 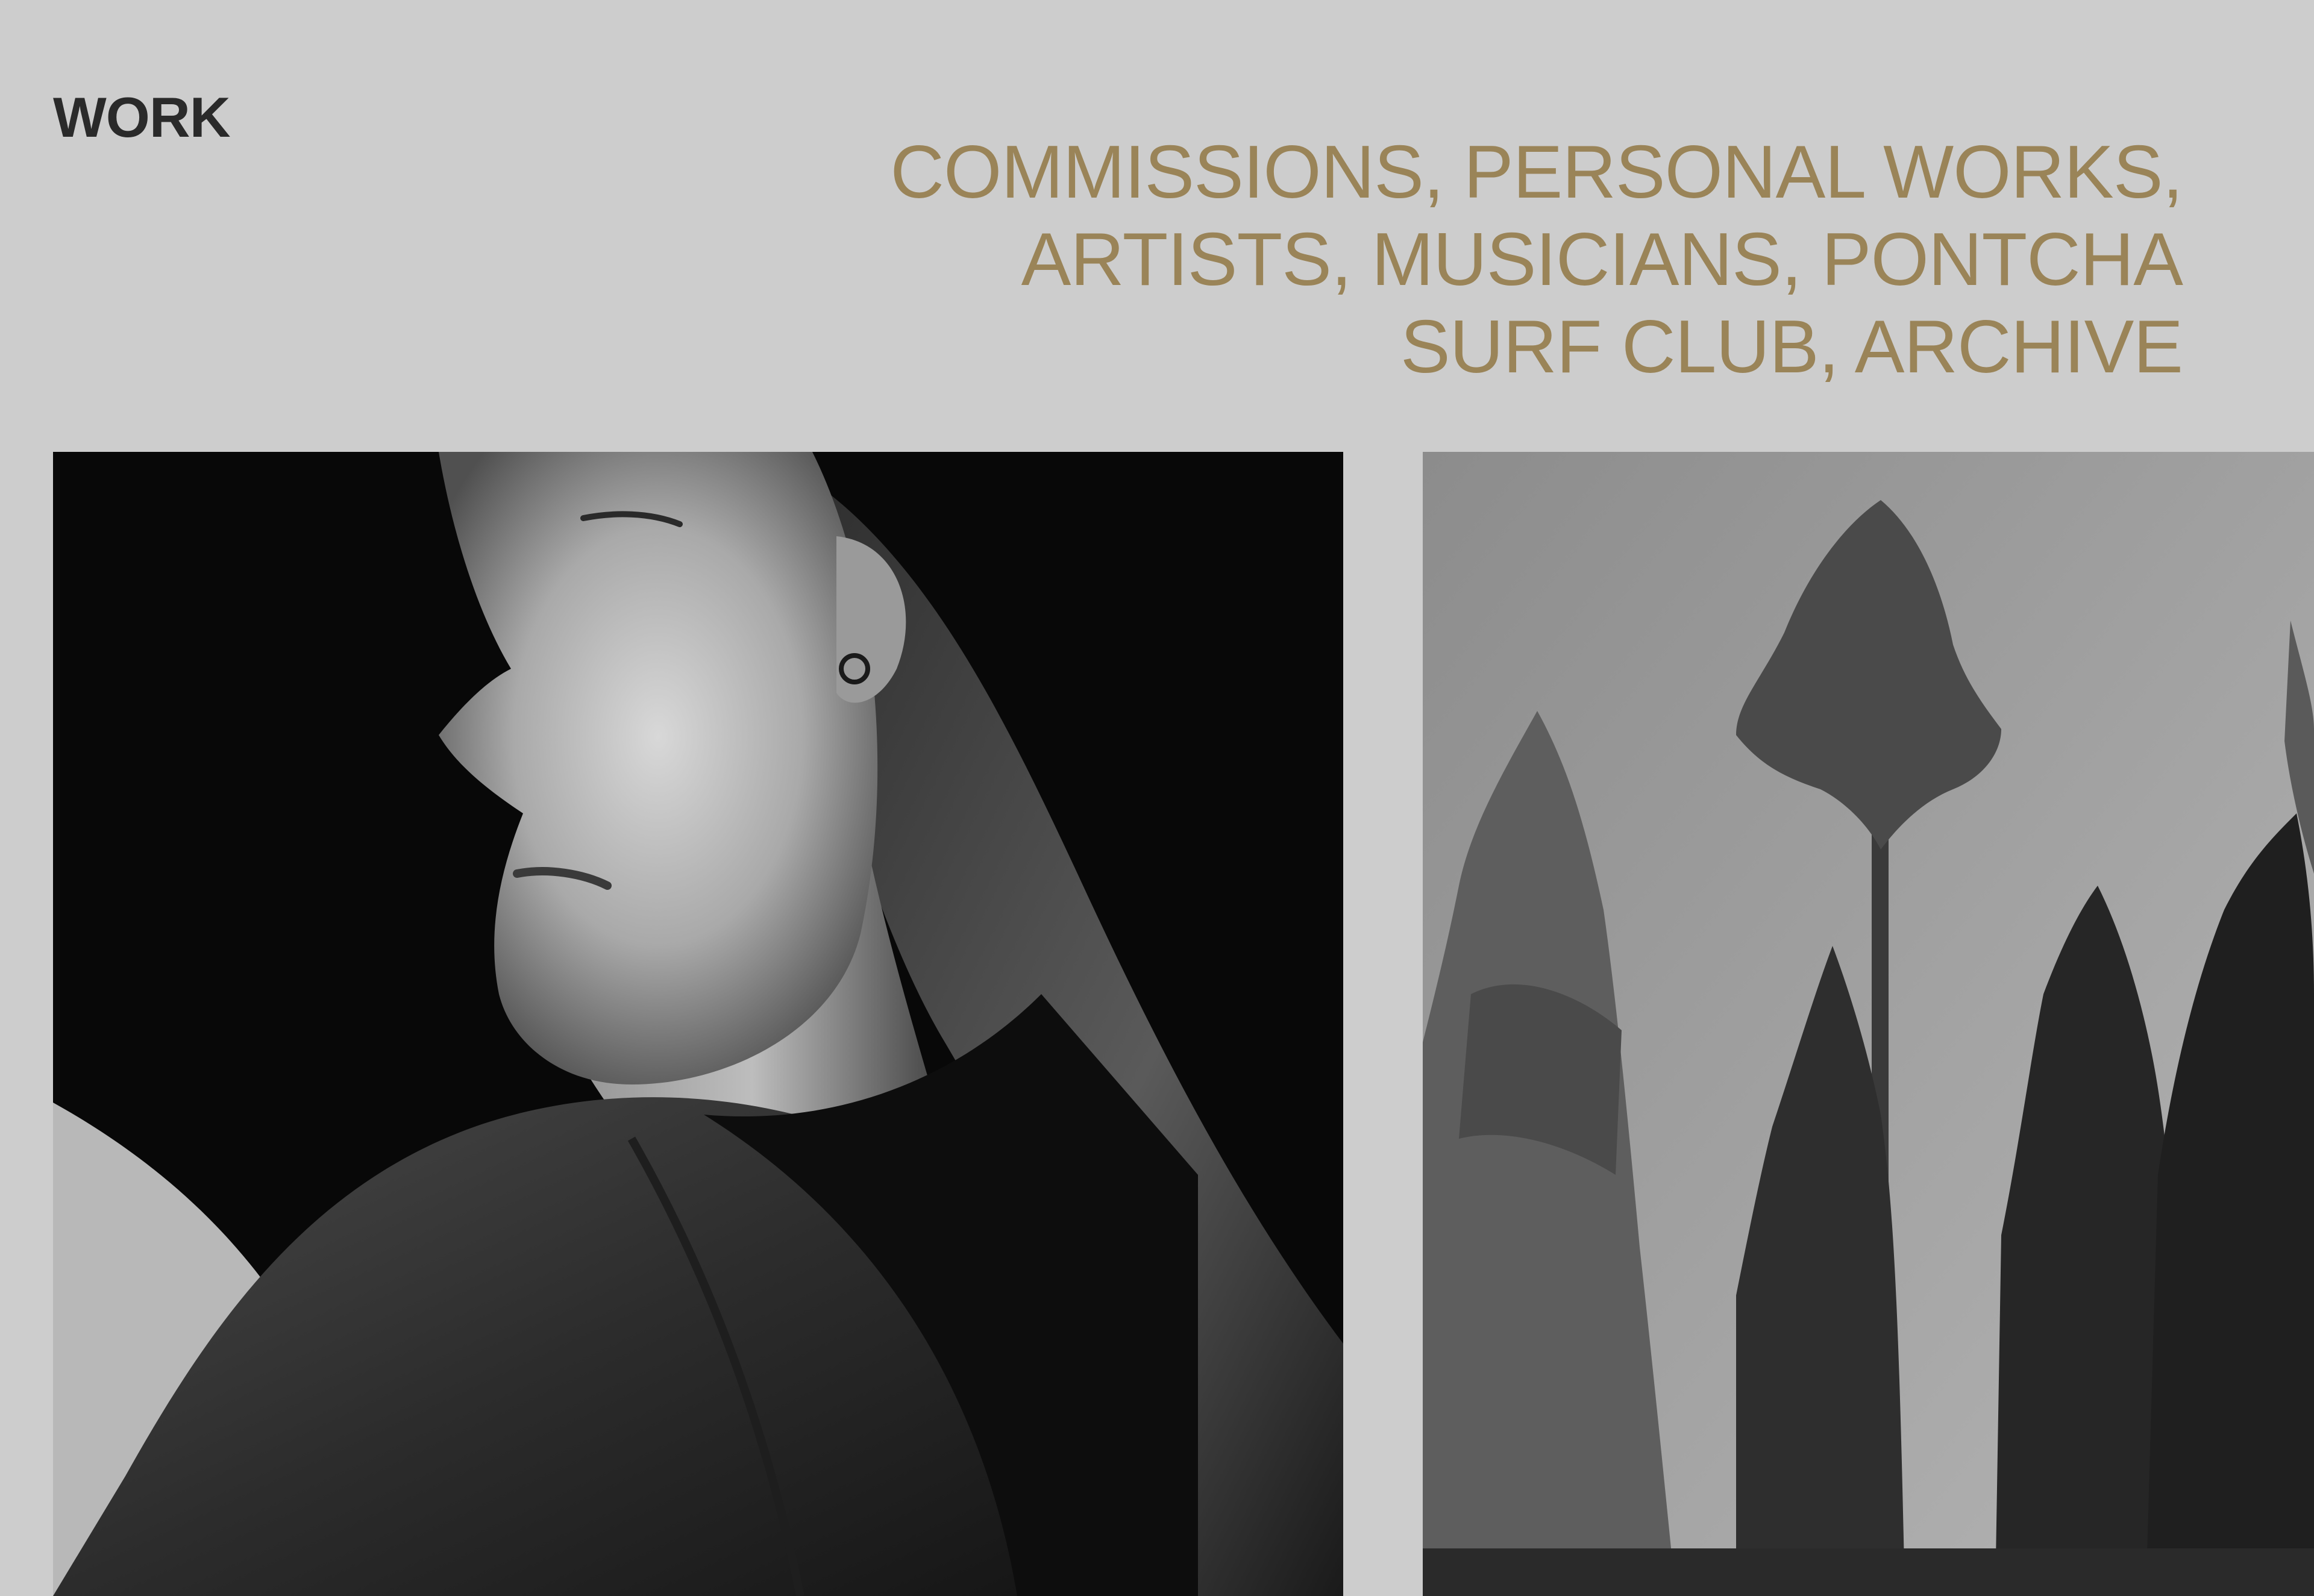 What do you see at coordinates (2019, 347) in the screenshot?
I see `nav-link-archive: ARCHIVE` at bounding box center [2019, 347].